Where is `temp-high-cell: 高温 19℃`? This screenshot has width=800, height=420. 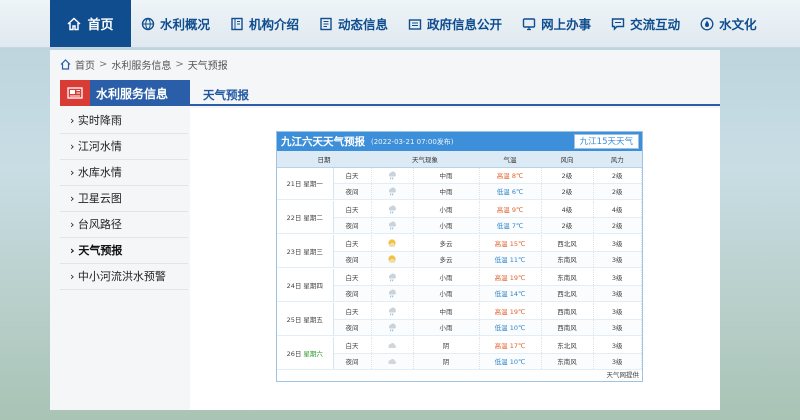 temp-high-cell: 高温 19℃ is located at coordinates (510, 277).